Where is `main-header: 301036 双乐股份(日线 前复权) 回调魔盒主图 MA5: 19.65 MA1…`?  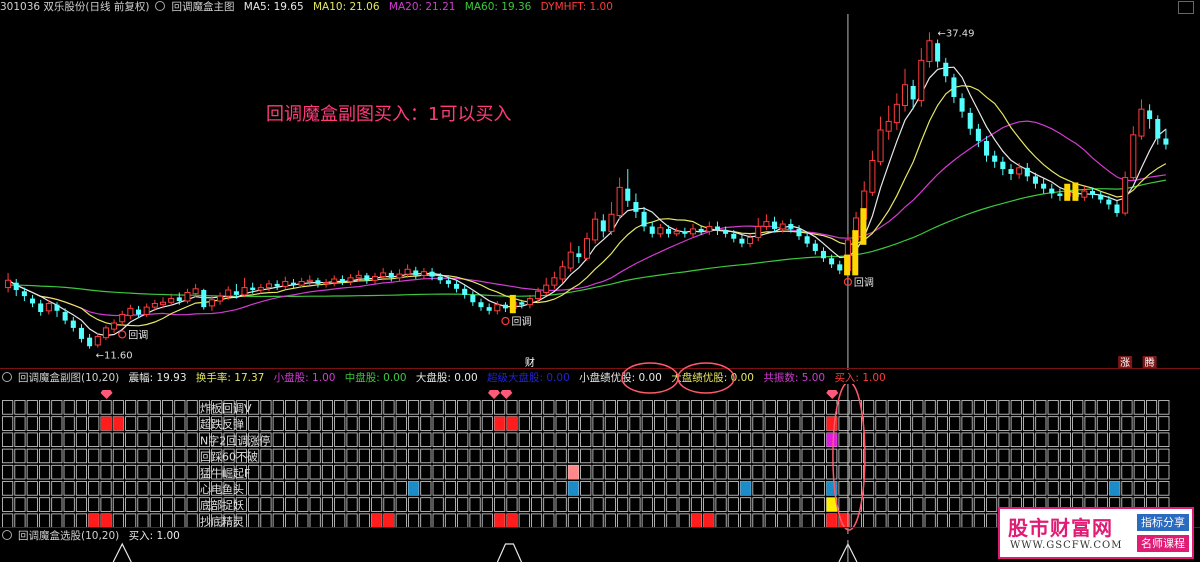
main-header: 301036 双乐股份(日线 前复权) 回调魔盒主图 MA5: 19.65 MA1… is located at coordinates (309, 7).